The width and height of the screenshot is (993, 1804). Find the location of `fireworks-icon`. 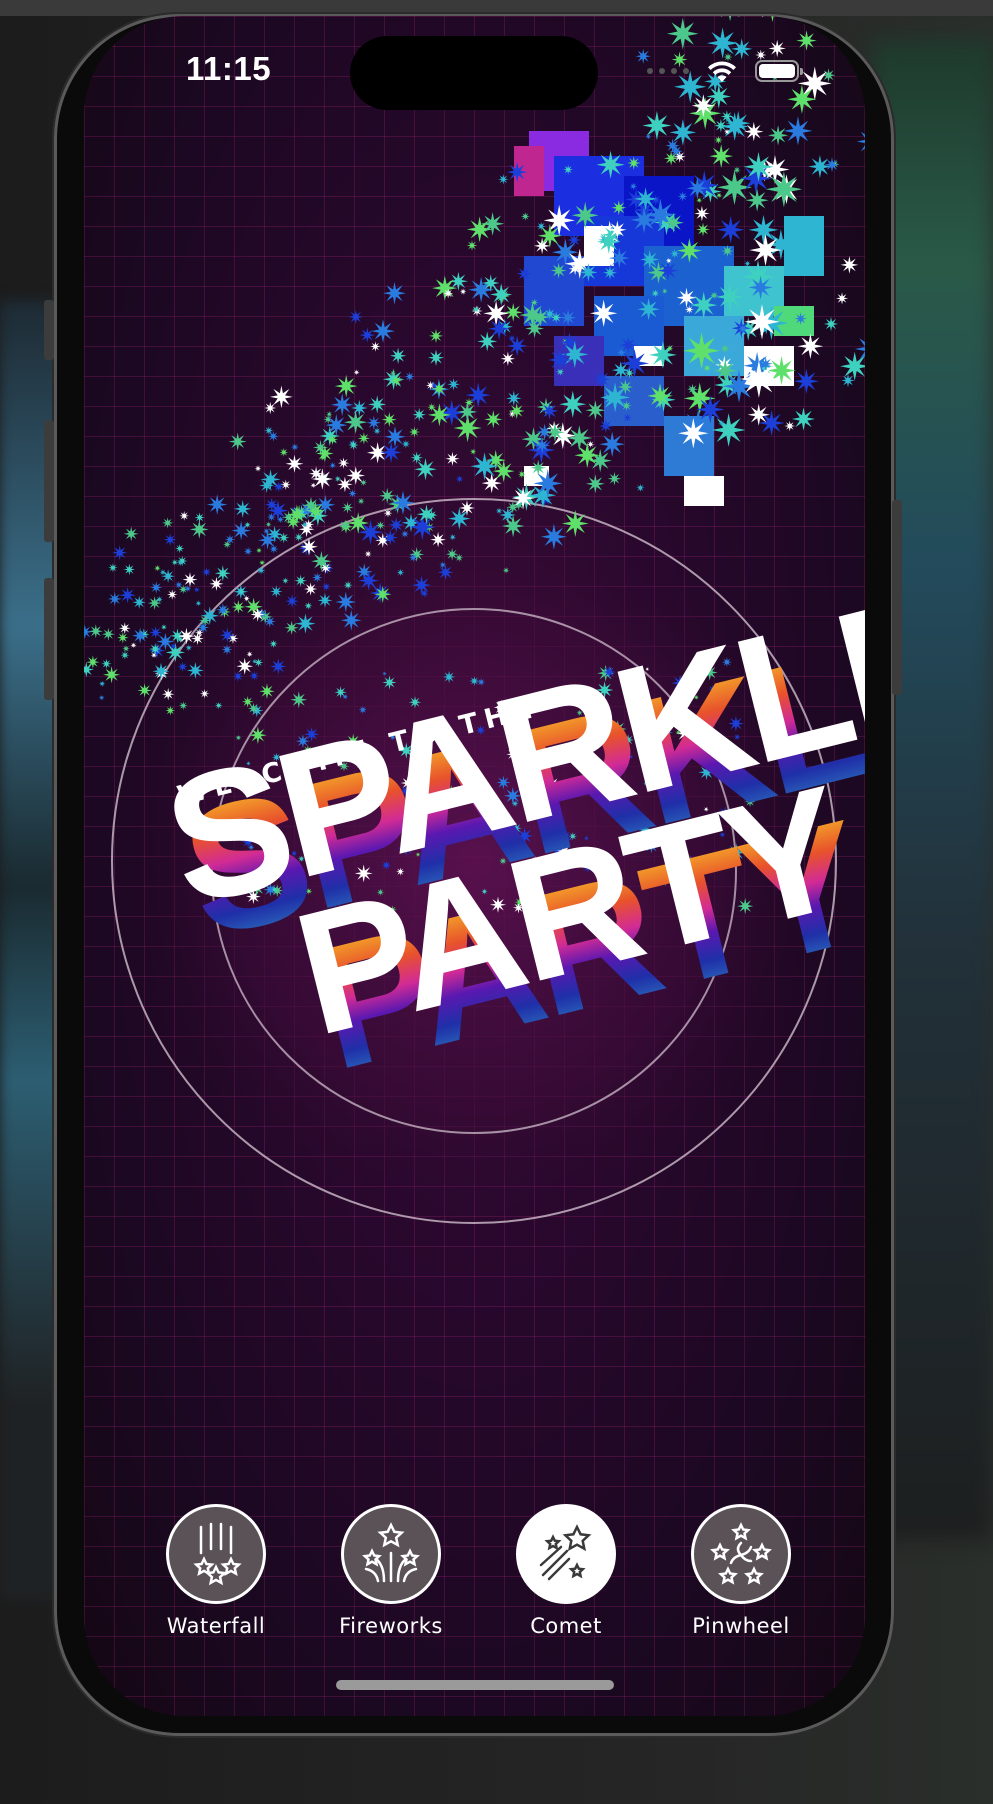

fireworks-icon is located at coordinates (391, 1554).